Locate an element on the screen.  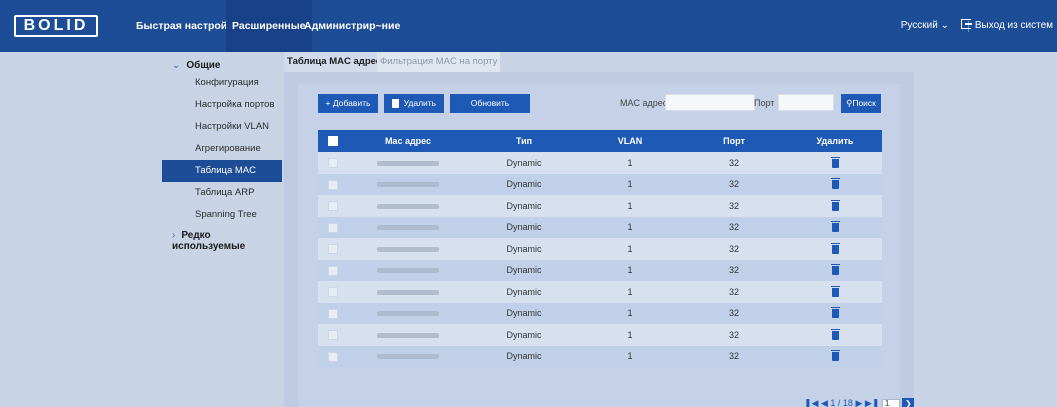
refresh-button: Обновить is located at coordinates (490, 103).